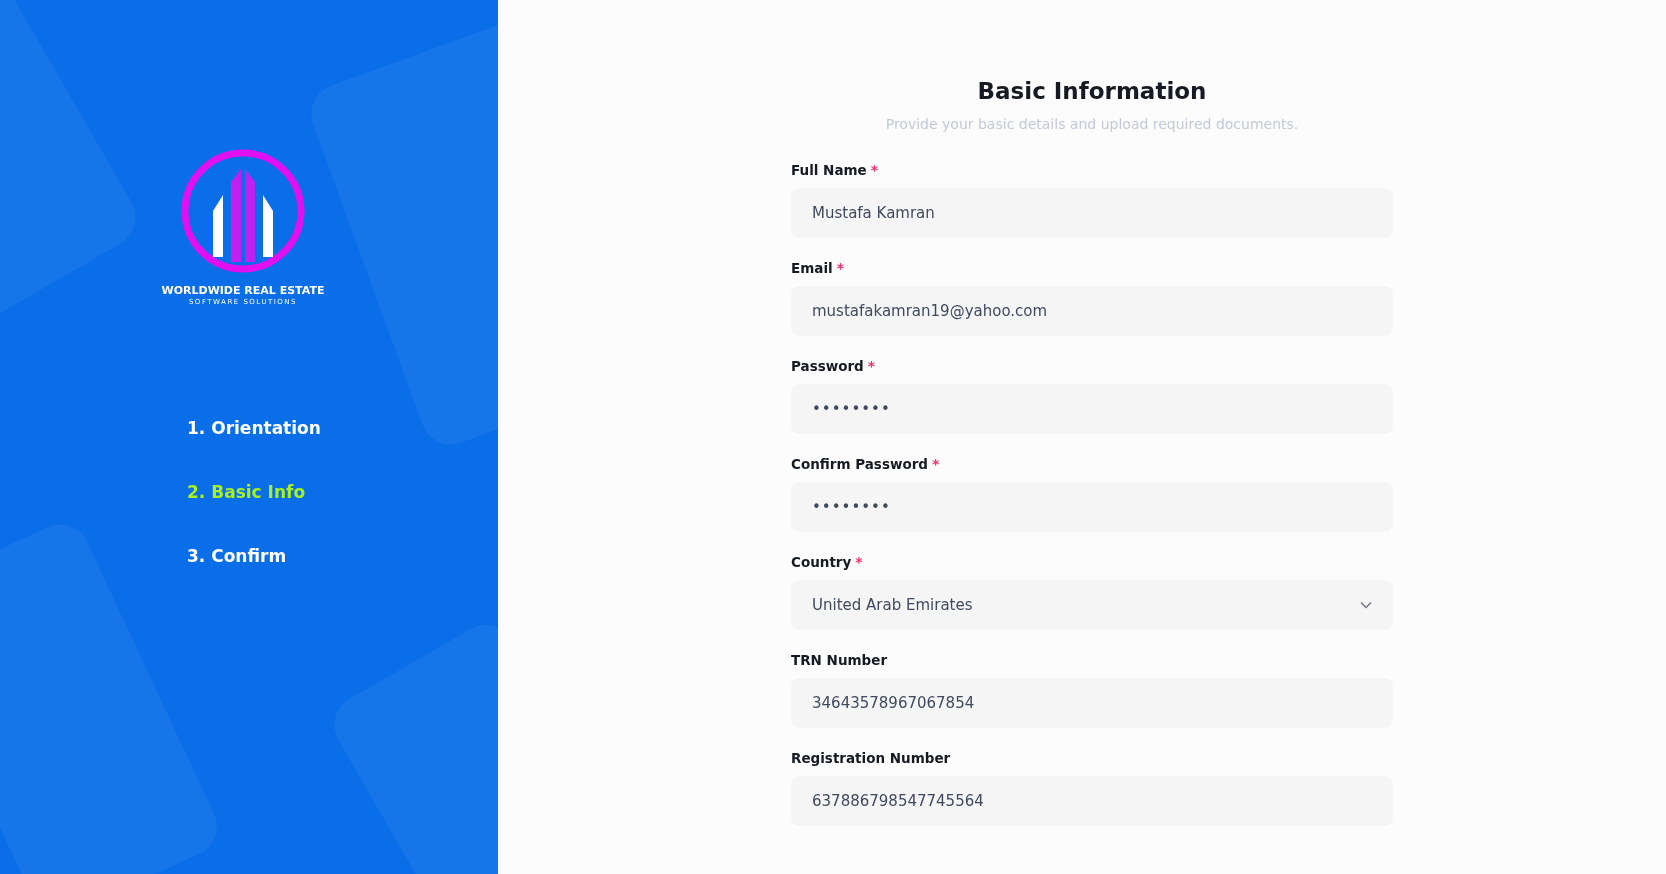 The image size is (1666, 874). Describe the element at coordinates (1092, 801) in the screenshot. I see `input-field: 637886798547745564` at that location.